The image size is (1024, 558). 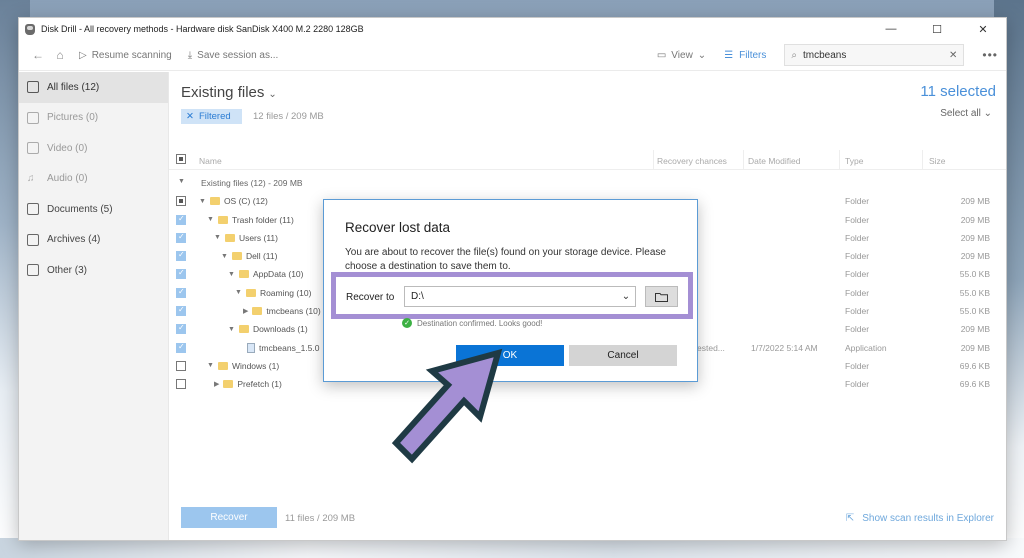 I want to click on row-name: Users (11), so click(x=258, y=237).